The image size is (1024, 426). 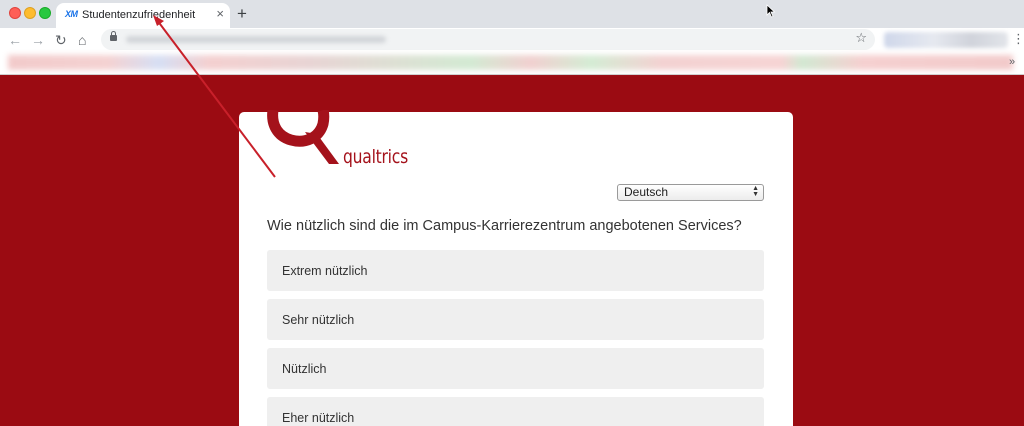 What do you see at coordinates (45, 13) in the screenshot?
I see `maximize-window-button` at bounding box center [45, 13].